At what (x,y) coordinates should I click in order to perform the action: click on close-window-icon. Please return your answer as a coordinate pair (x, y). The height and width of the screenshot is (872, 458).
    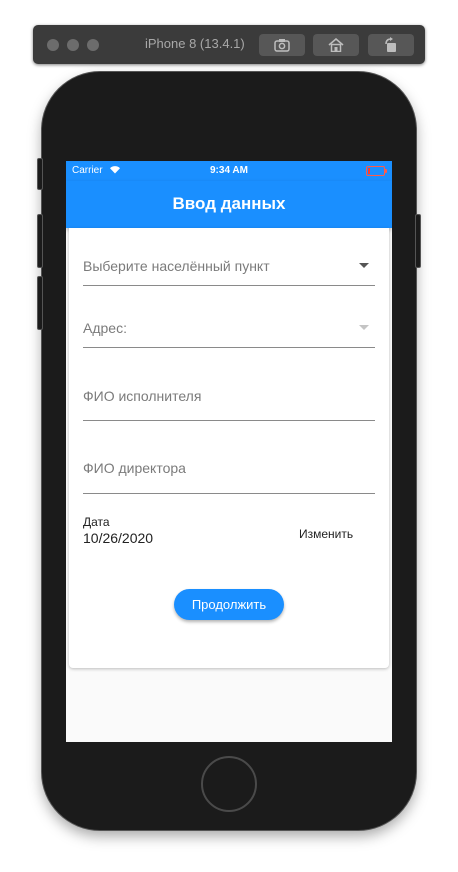
    Looking at the image, I should click on (53, 45).